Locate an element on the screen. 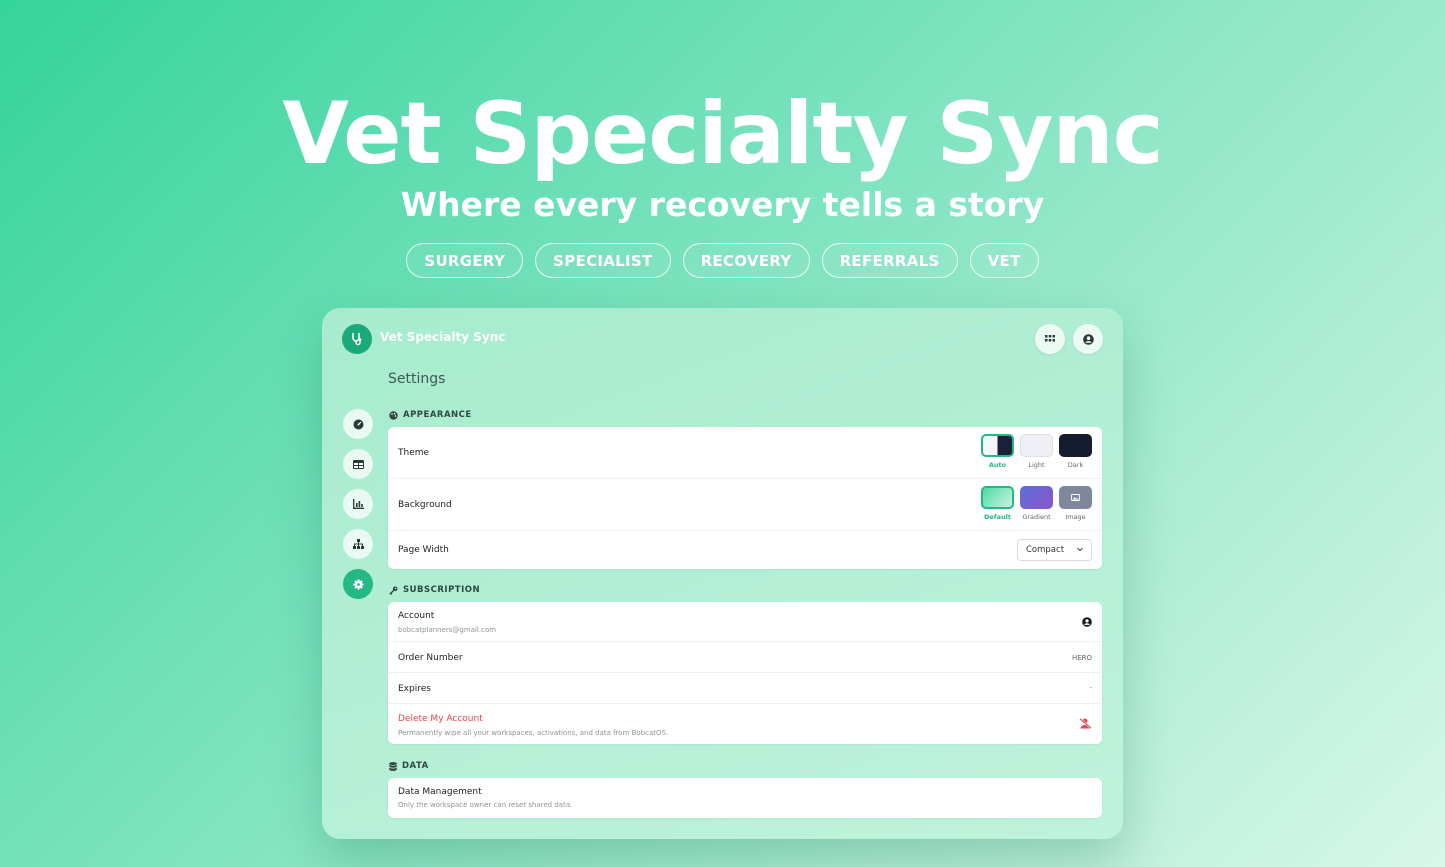 The height and width of the screenshot is (867, 1445). subscription-heading: SUBSCRIPTION is located at coordinates (434, 590).